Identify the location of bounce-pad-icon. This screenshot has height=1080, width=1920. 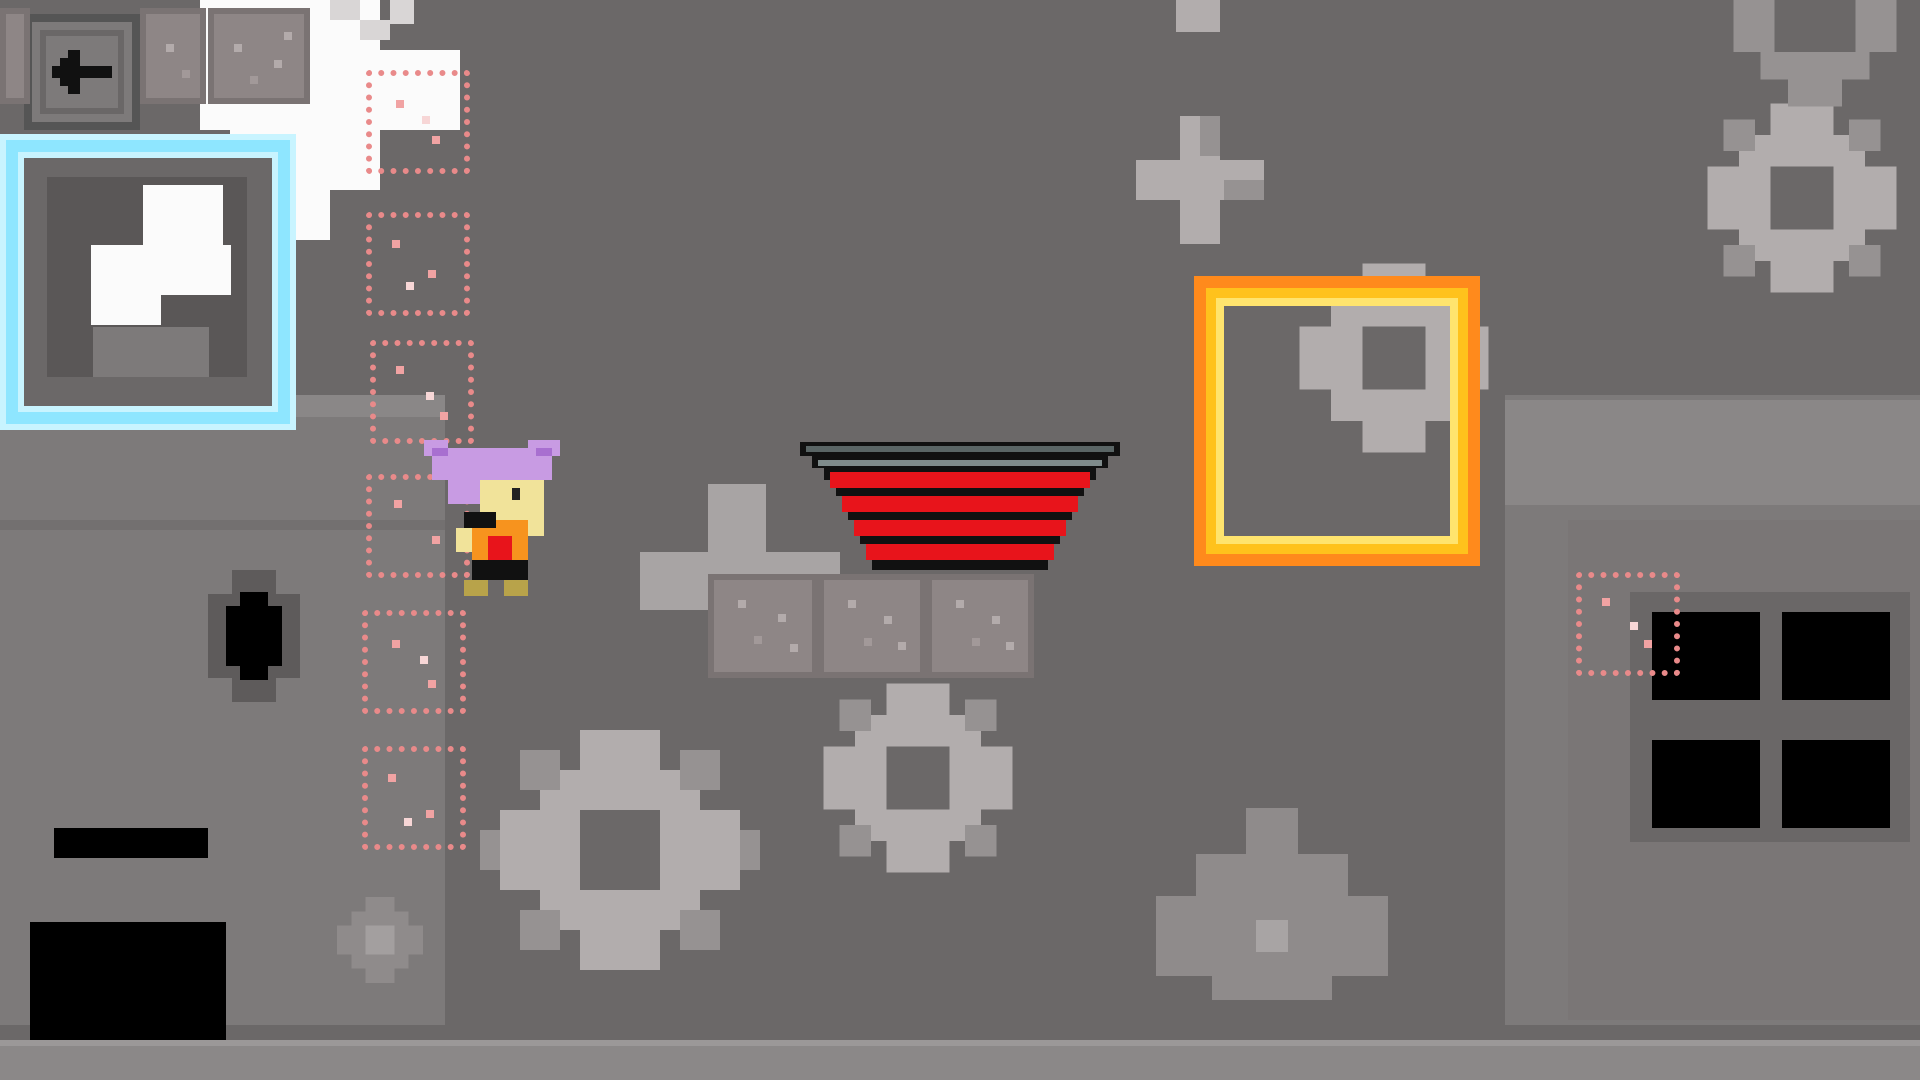
(960, 508).